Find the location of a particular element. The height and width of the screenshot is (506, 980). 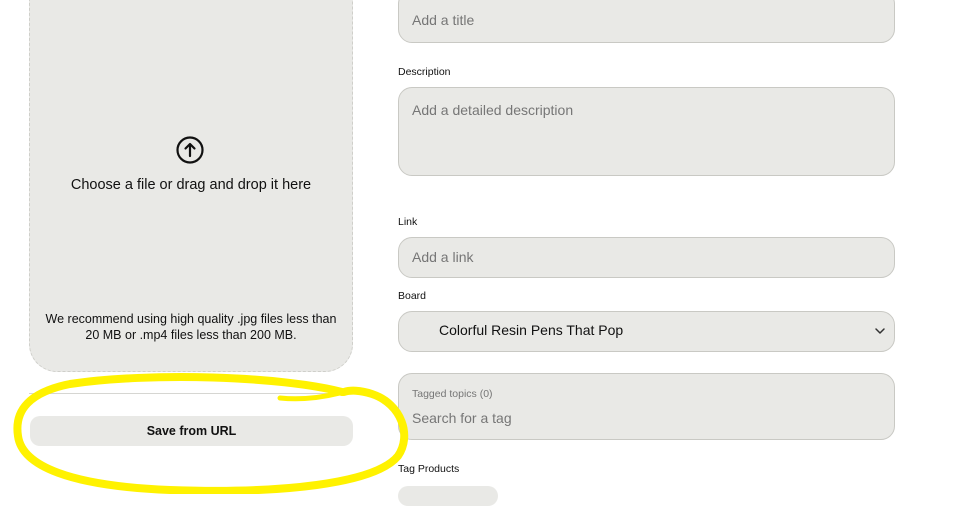

tag-products-button is located at coordinates (448, 496).